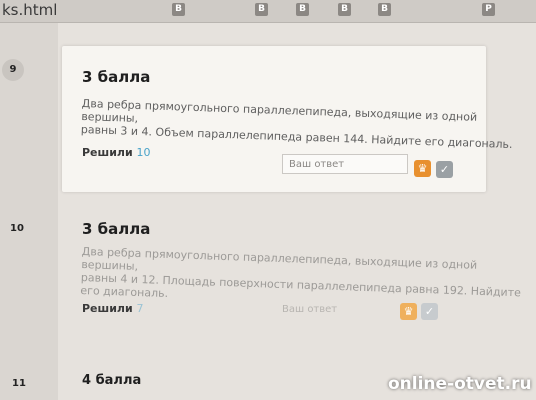 This screenshot has width=536, height=400. Describe the element at coordinates (17, 228) in the screenshot. I see `question-number: 10` at that location.